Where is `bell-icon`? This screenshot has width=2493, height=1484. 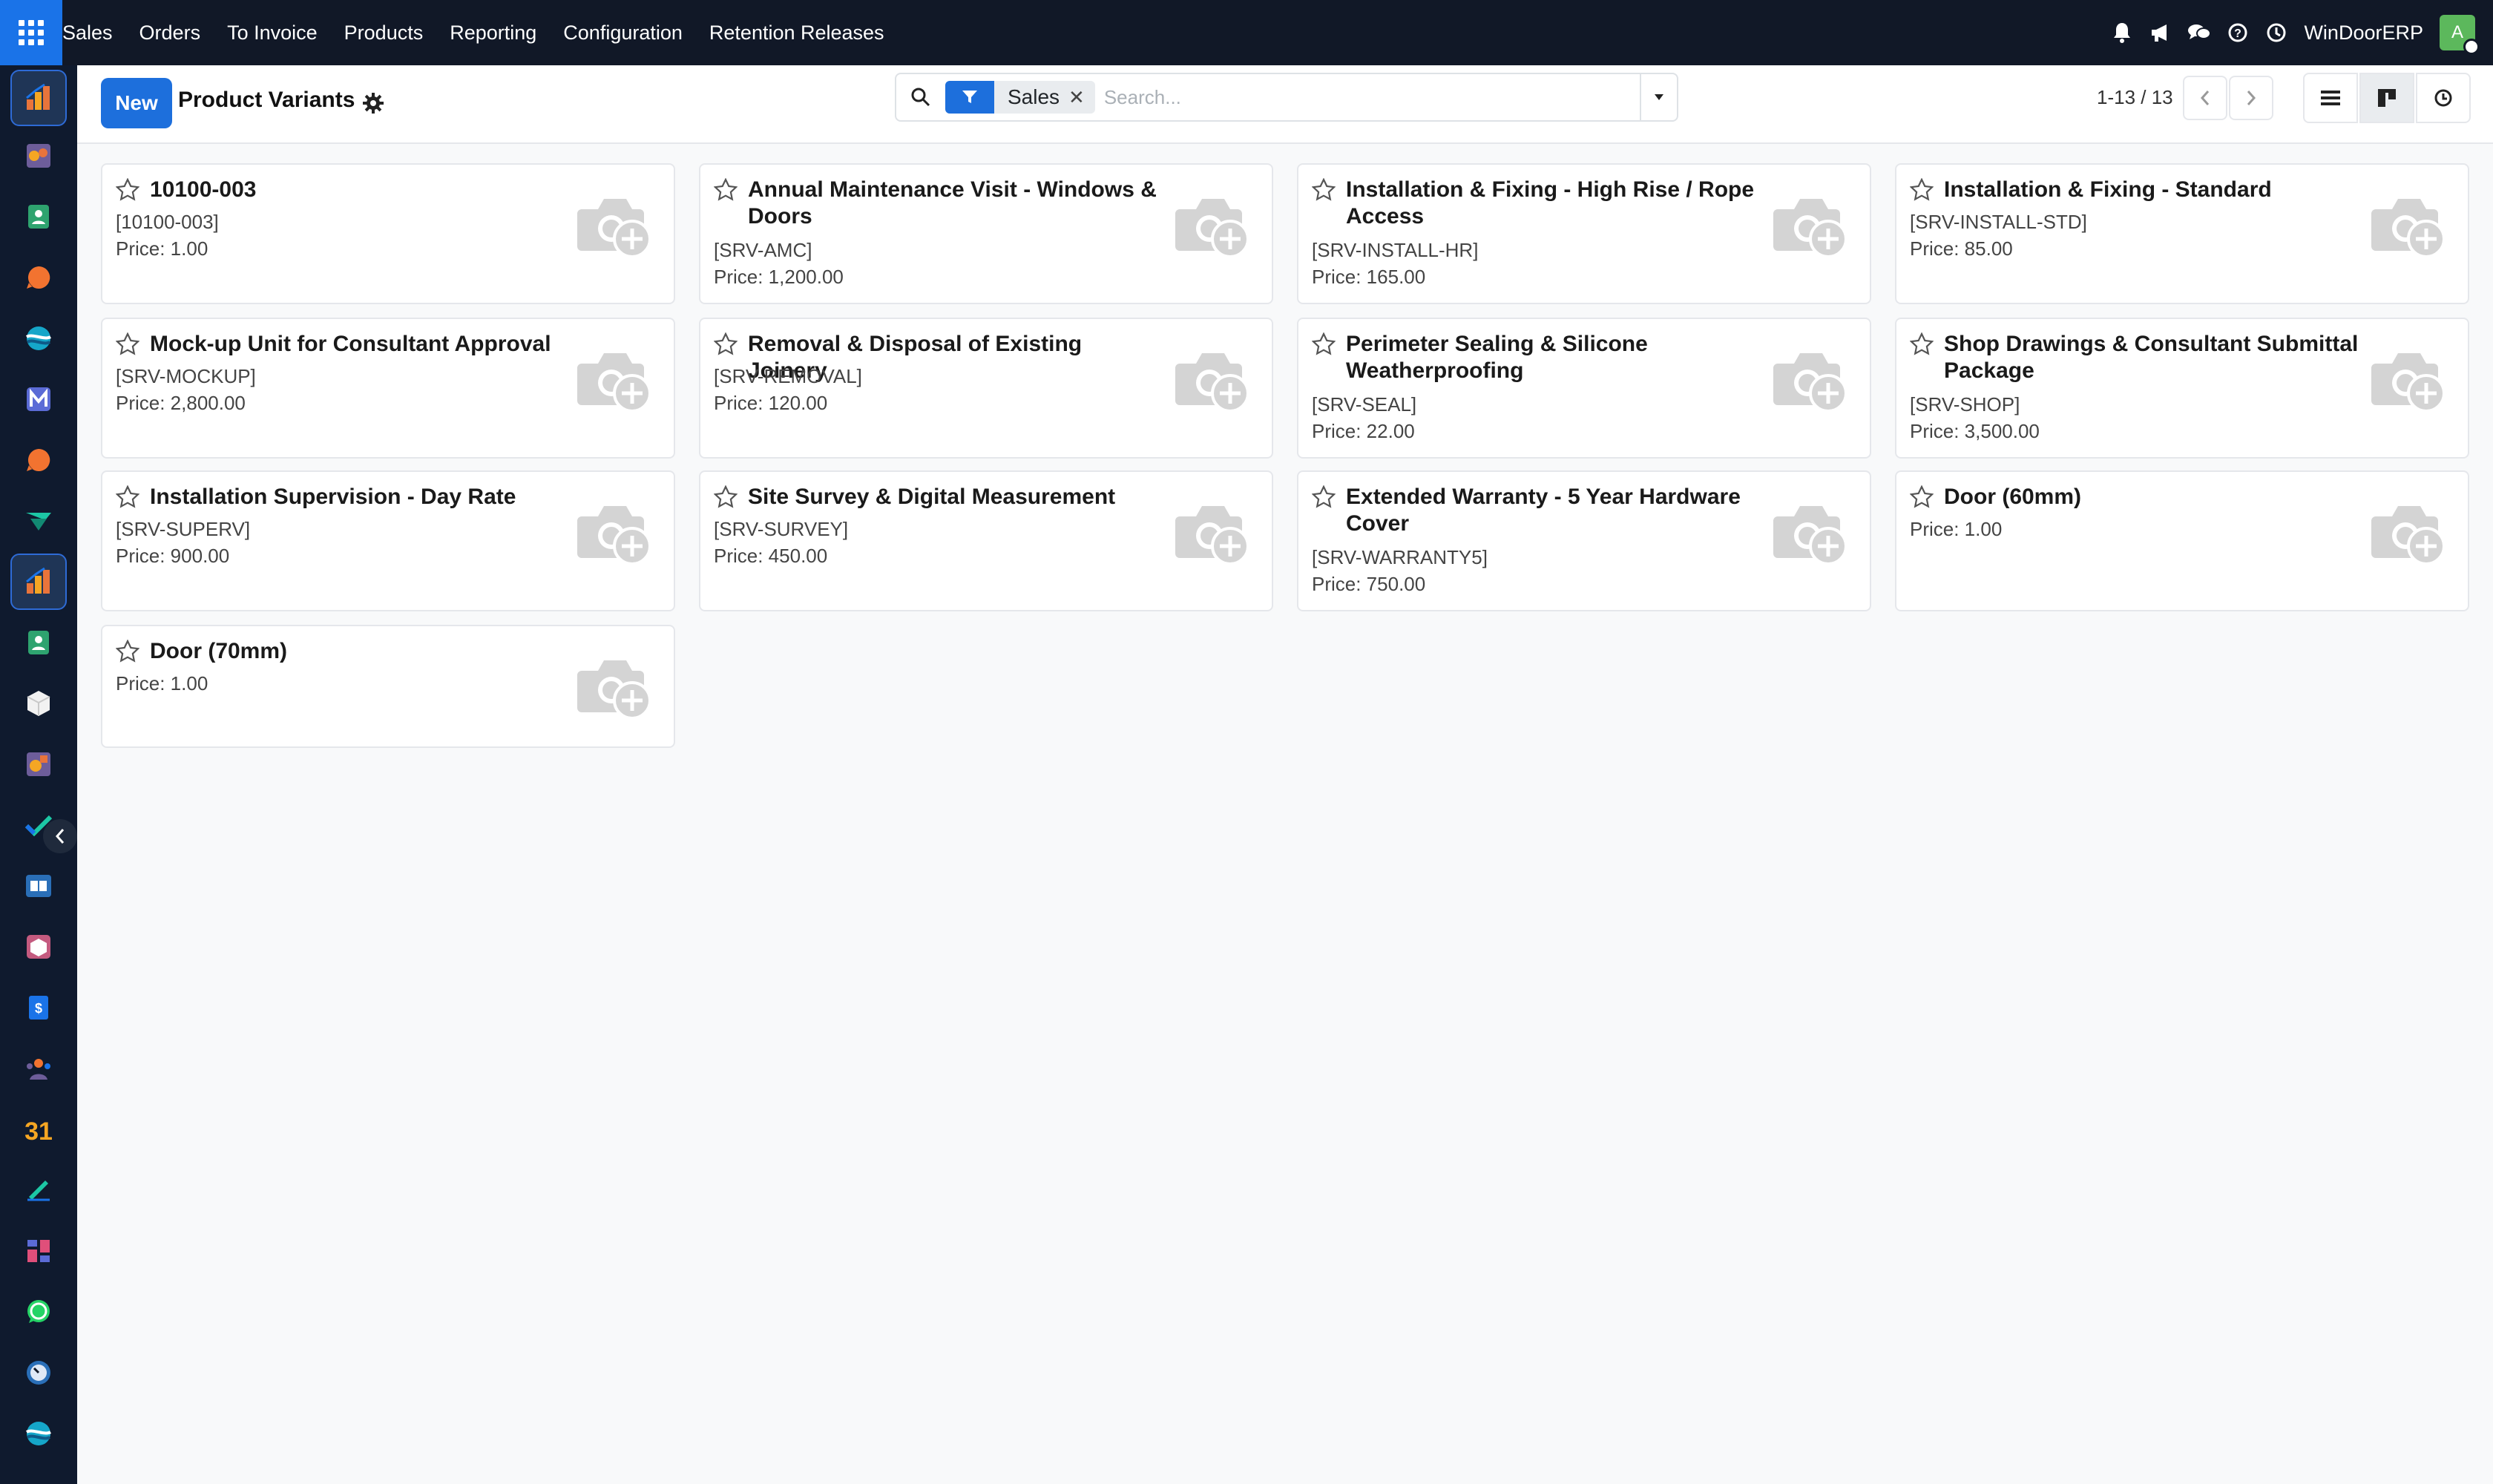
bell-icon is located at coordinates (2122, 32).